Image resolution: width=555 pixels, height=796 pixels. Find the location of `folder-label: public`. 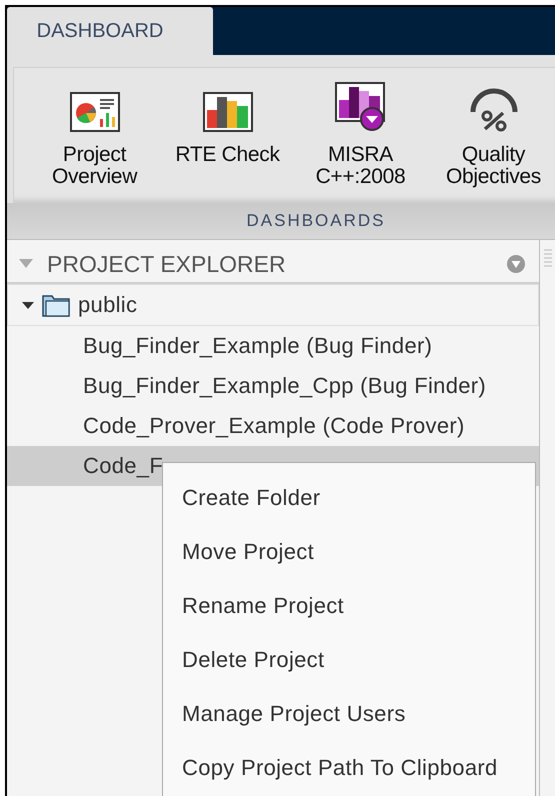

folder-label: public is located at coordinates (108, 305).